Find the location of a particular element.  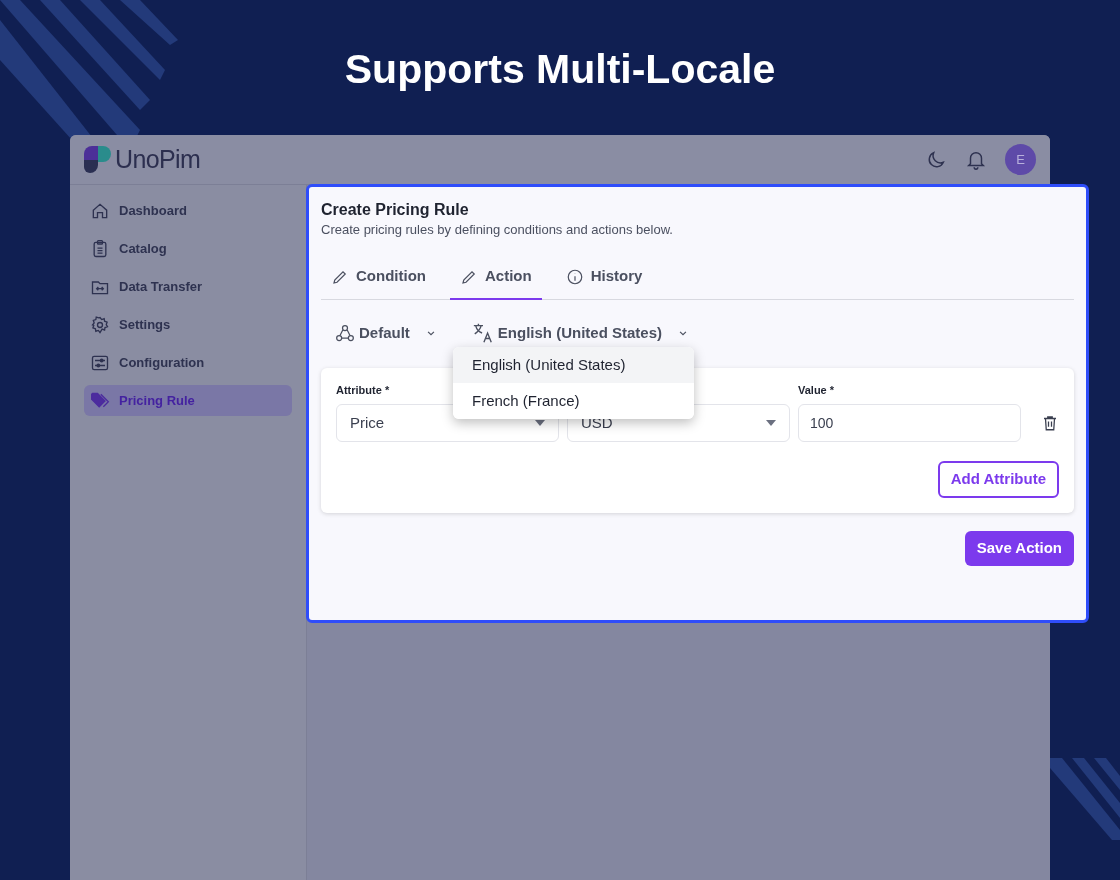

nodes-icon is located at coordinates (345, 333).